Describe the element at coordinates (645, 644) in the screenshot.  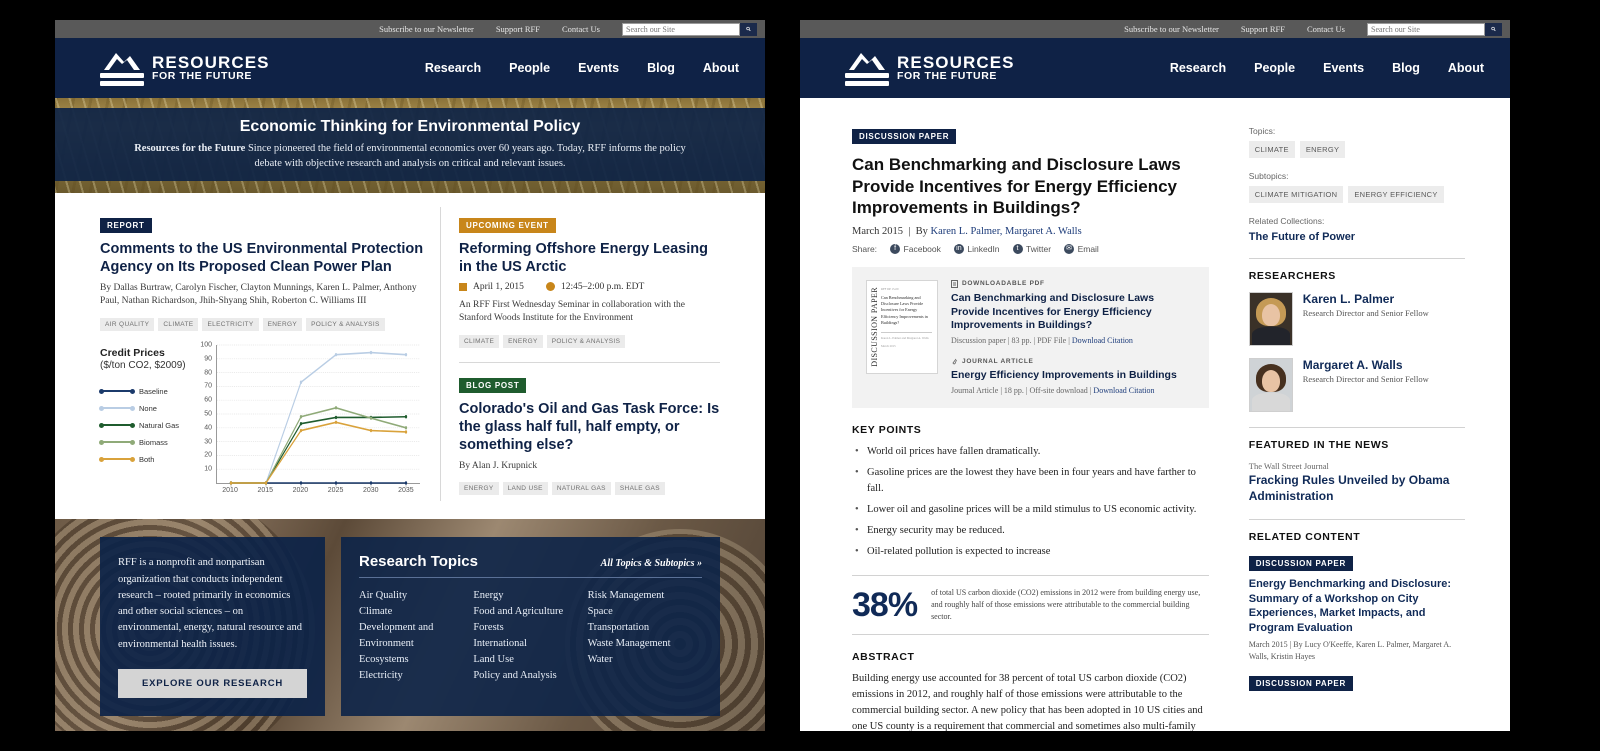
I see `topic-link: Waste Management` at that location.